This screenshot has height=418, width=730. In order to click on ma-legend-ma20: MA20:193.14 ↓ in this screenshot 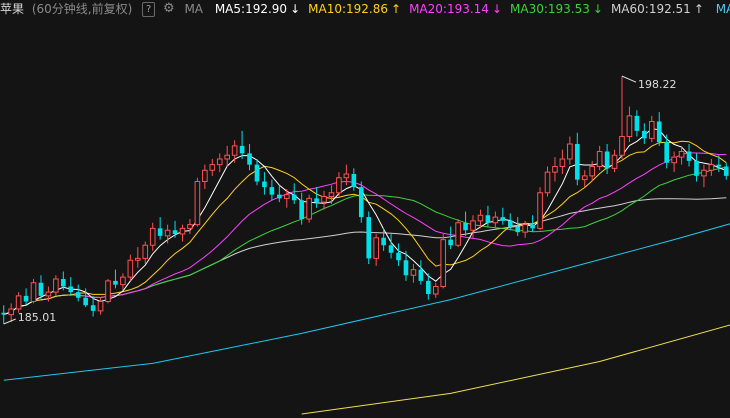, I will do `click(455, 9)`.